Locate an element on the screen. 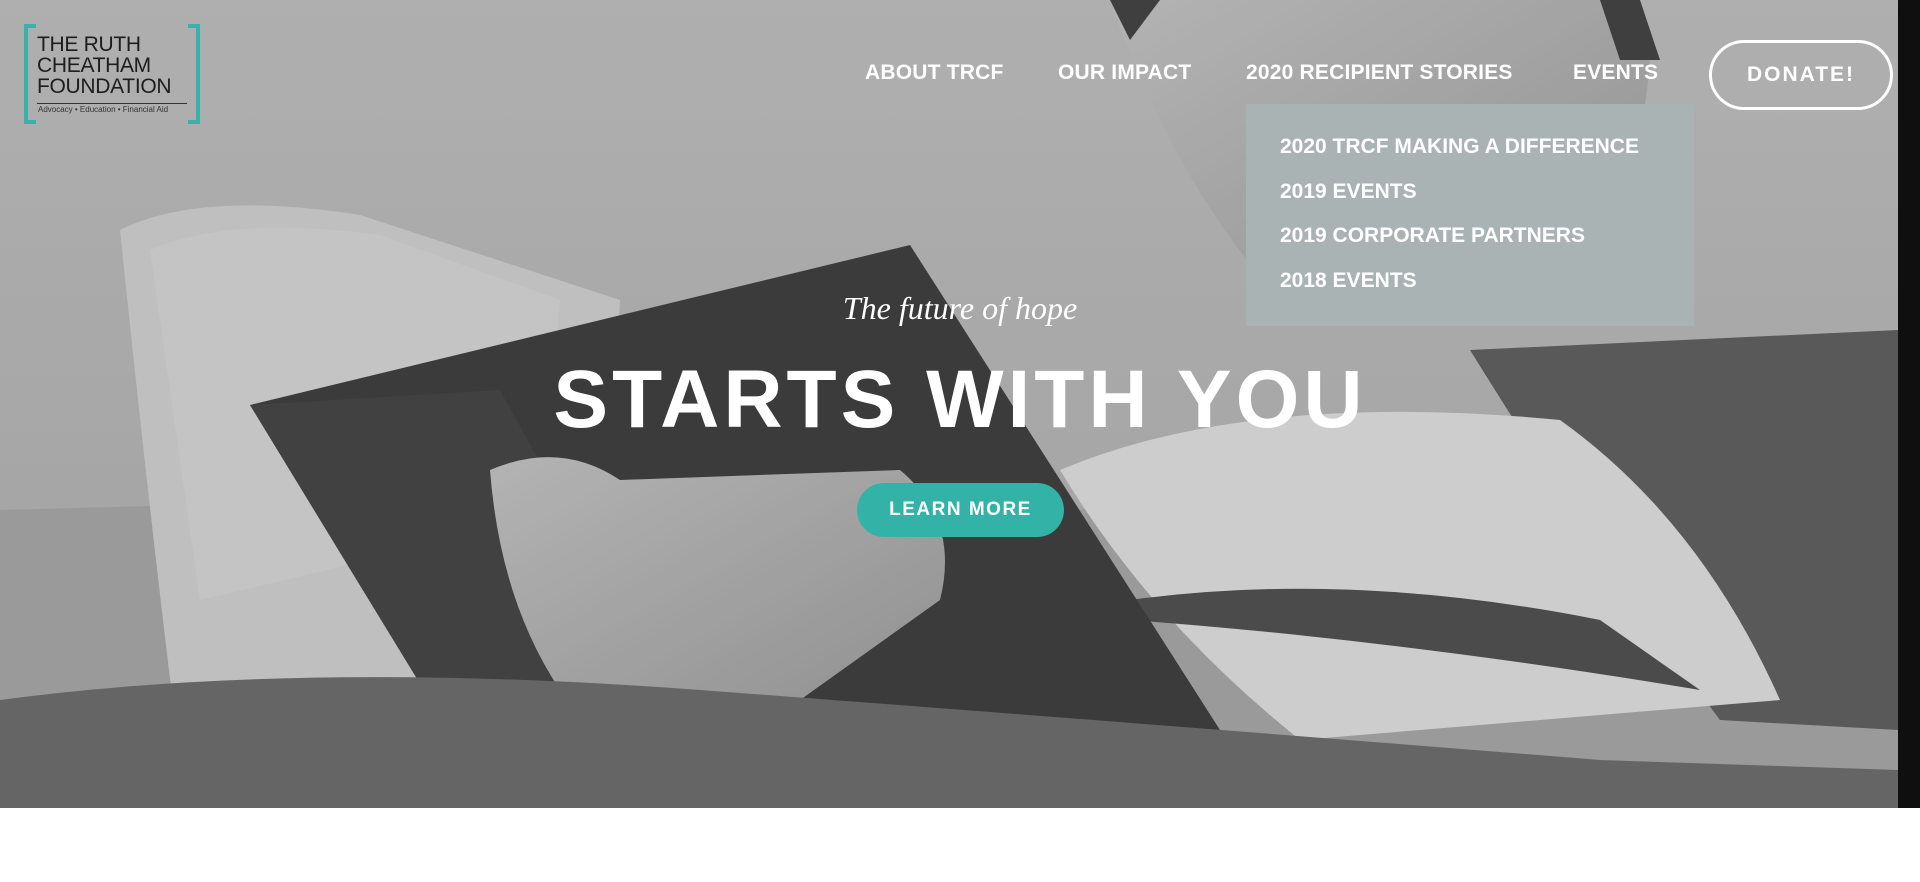 The width and height of the screenshot is (1920, 882). donate-button: DONATE! is located at coordinates (1801, 75).